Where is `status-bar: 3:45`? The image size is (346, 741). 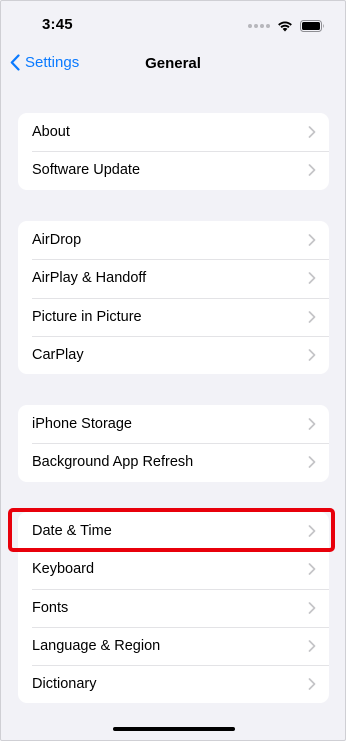 status-bar: 3:45 is located at coordinates (173, 23).